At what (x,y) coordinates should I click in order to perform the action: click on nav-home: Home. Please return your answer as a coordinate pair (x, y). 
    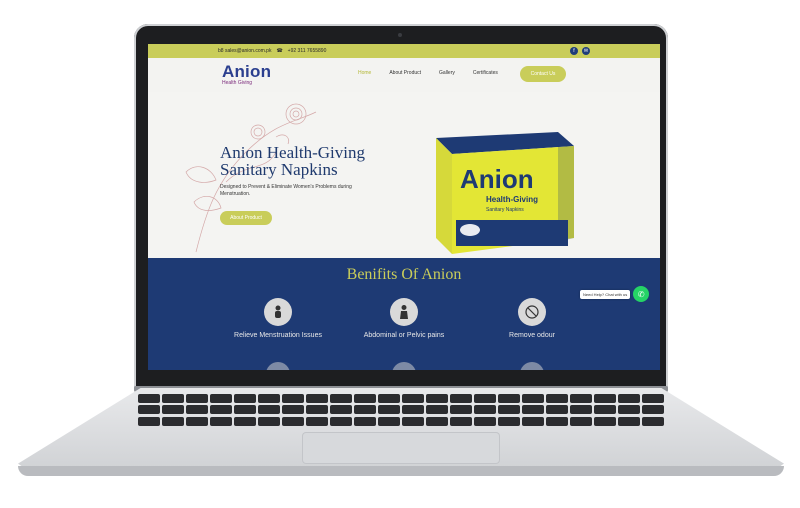
    Looking at the image, I should click on (364, 73).